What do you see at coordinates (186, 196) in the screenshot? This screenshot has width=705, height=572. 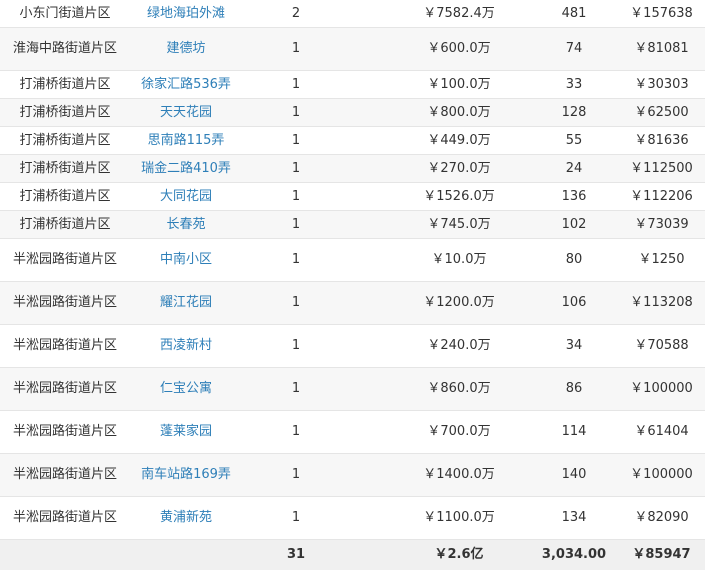 I see `community-link: 大同花园` at bounding box center [186, 196].